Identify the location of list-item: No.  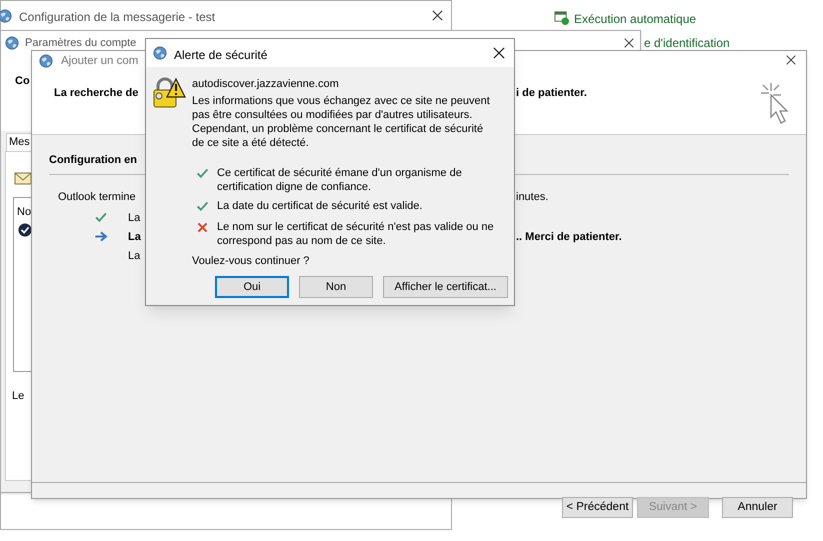
(24, 212).